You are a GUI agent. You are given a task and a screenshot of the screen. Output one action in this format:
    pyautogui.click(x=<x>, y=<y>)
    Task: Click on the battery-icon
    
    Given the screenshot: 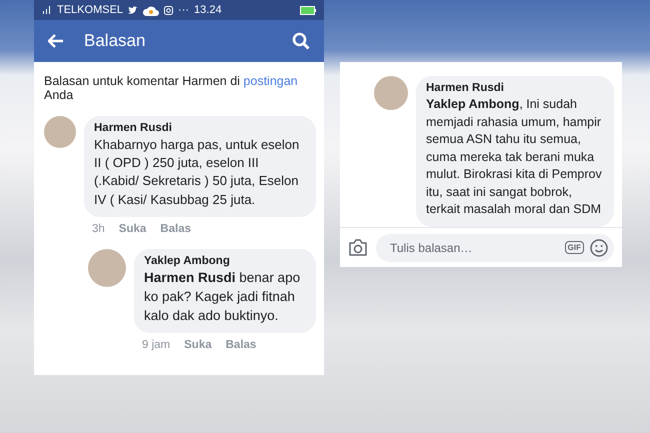 What is the action you would take?
    pyautogui.click(x=308, y=10)
    